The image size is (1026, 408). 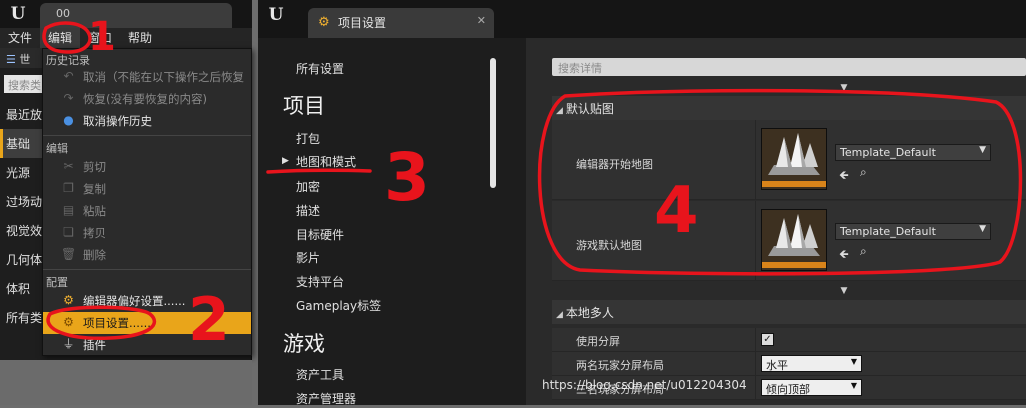 What do you see at coordinates (338, 305) in the screenshot?
I see `nav-gameplay-tags: Gameplay标签` at bounding box center [338, 305].